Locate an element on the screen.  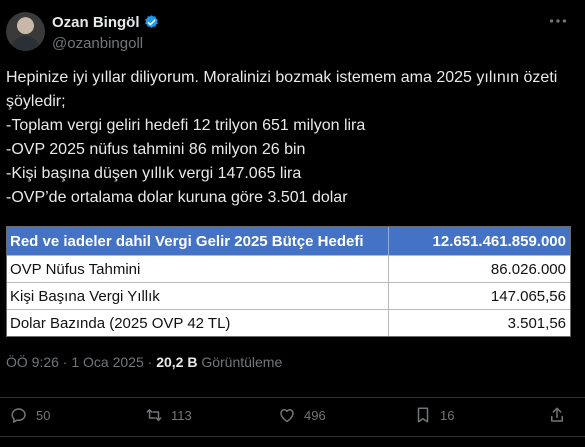
share-button is located at coordinates (561, 415).